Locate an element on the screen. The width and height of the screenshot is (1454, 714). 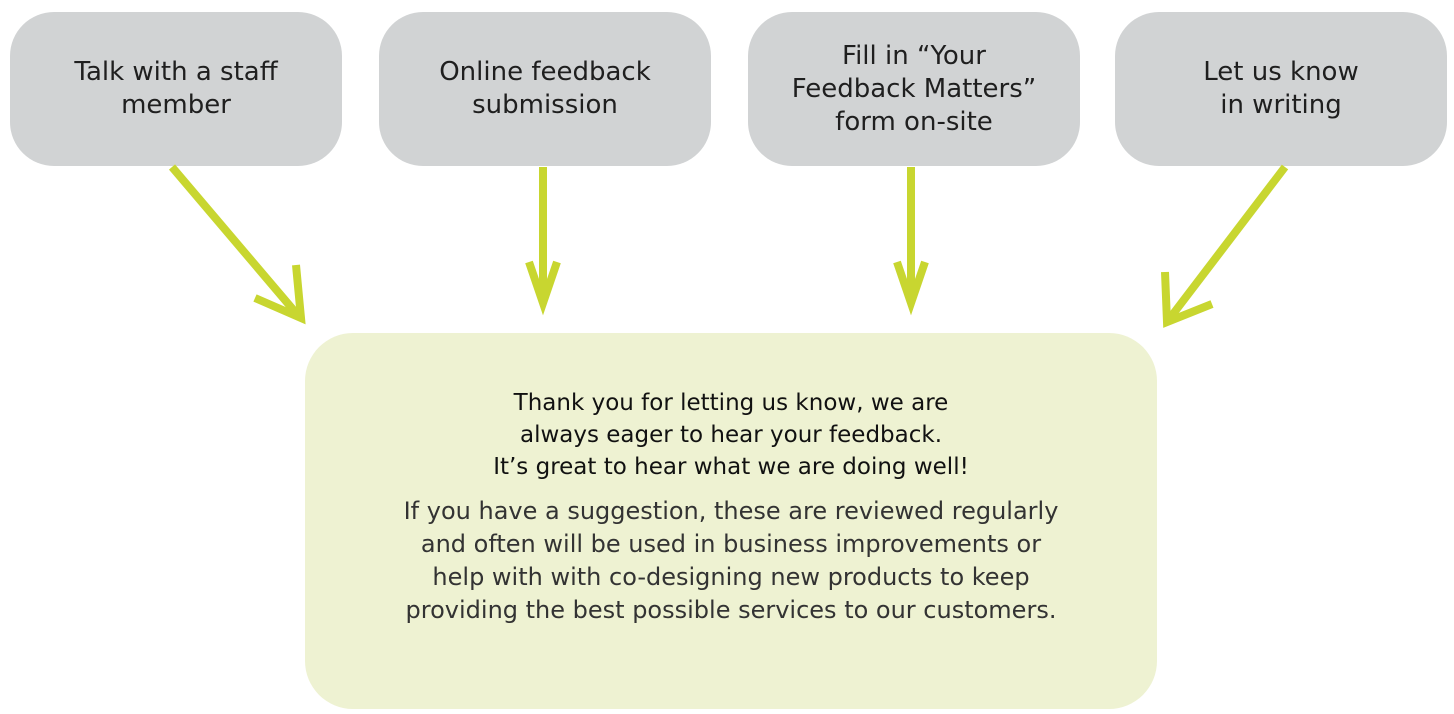
arrow-online is located at coordinates (543, 241).